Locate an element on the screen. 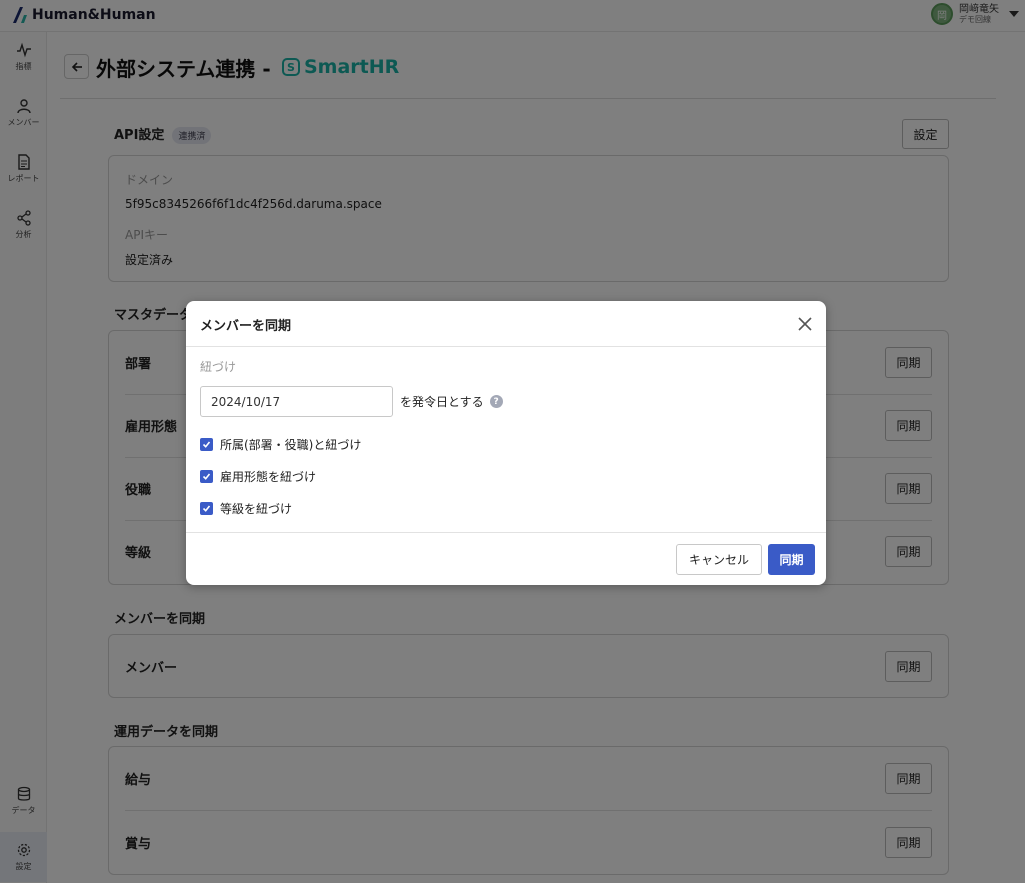 This screenshot has width=1025, height=883. dialog-footer: キャンセル 同期 is located at coordinates (506, 558).